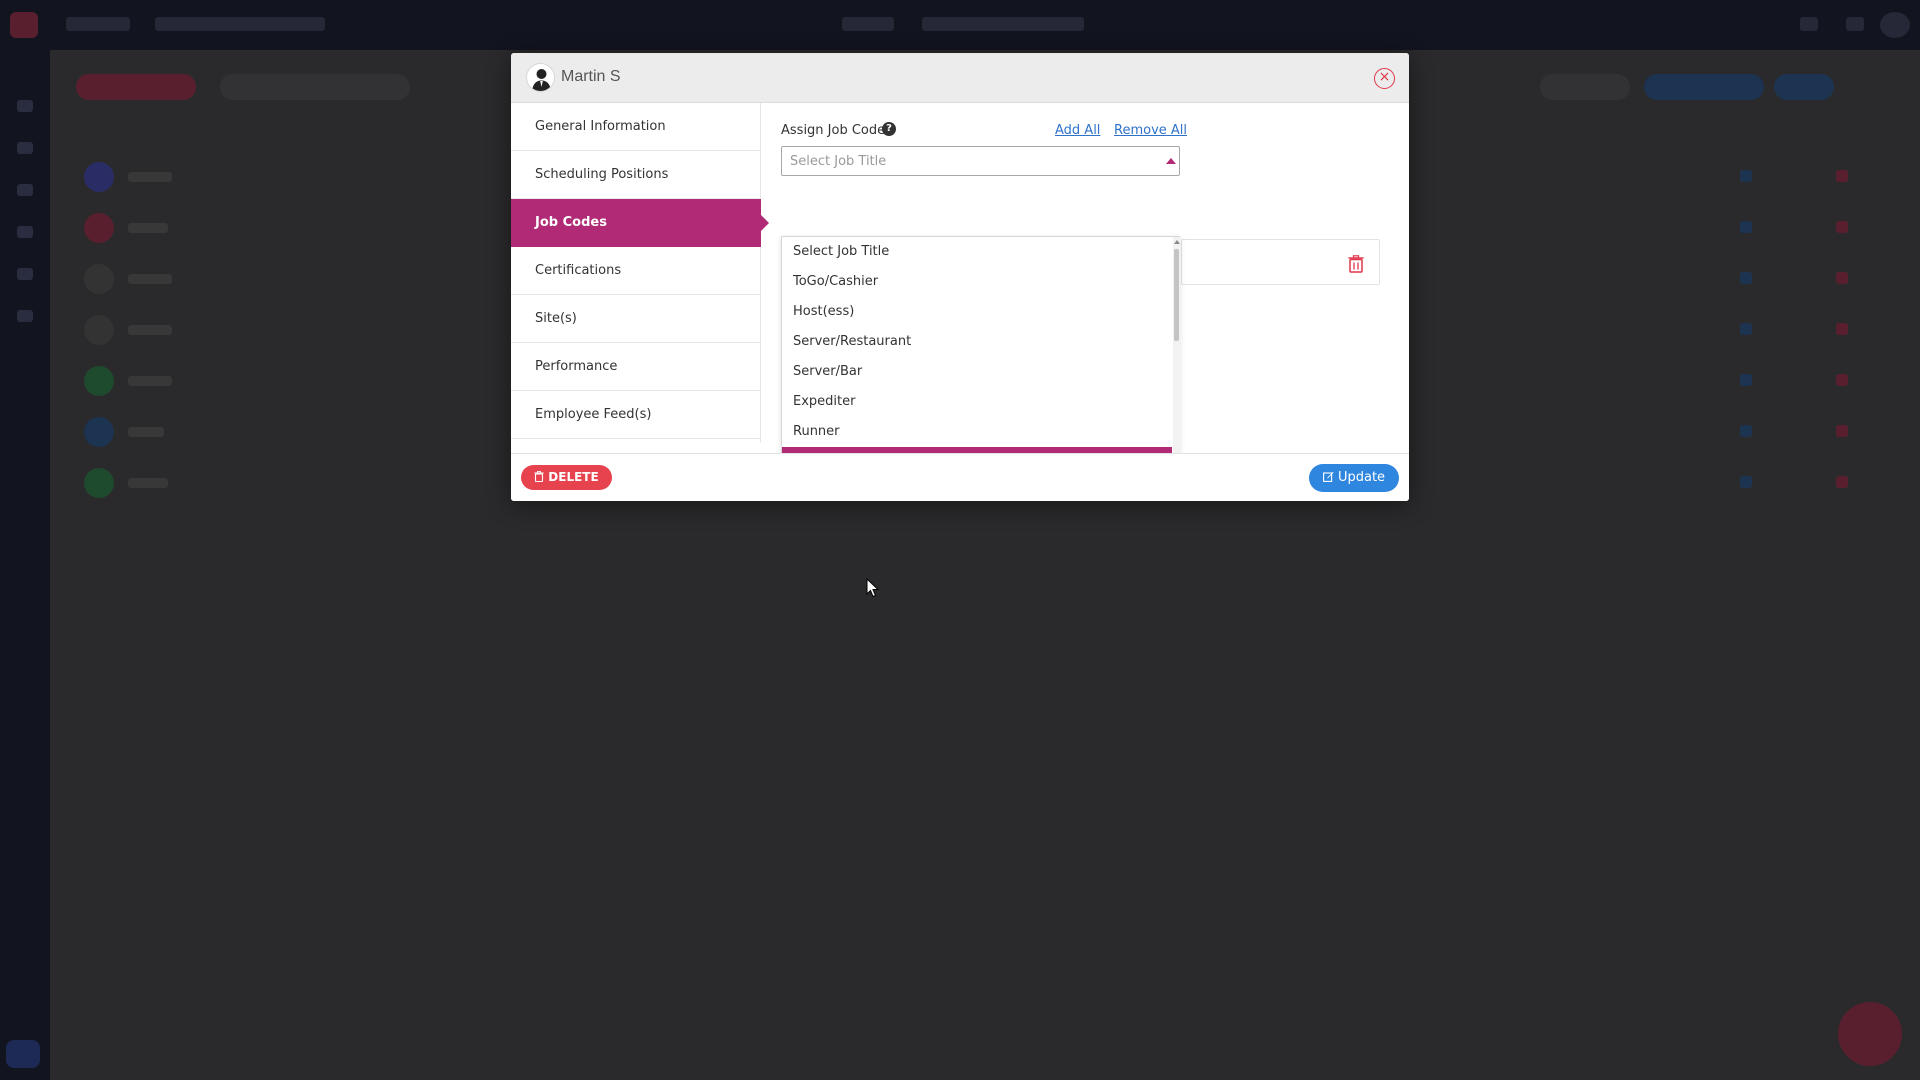 The width and height of the screenshot is (1920, 1080). I want to click on dropdown-scrollbar, so click(1177, 356).